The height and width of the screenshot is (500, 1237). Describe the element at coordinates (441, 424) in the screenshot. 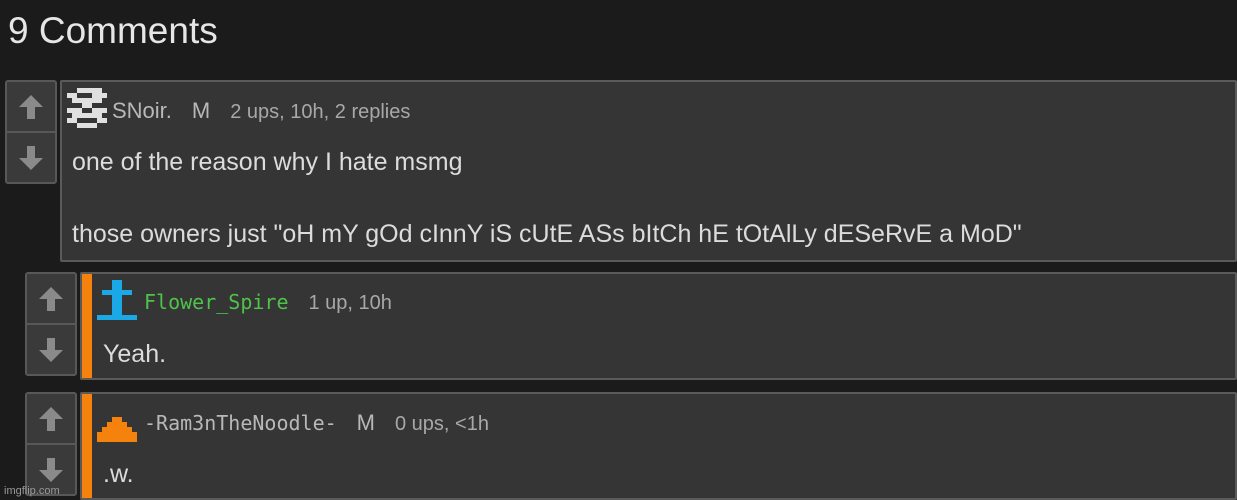

I see `comment-stats: 0 ups, <1h` at that location.